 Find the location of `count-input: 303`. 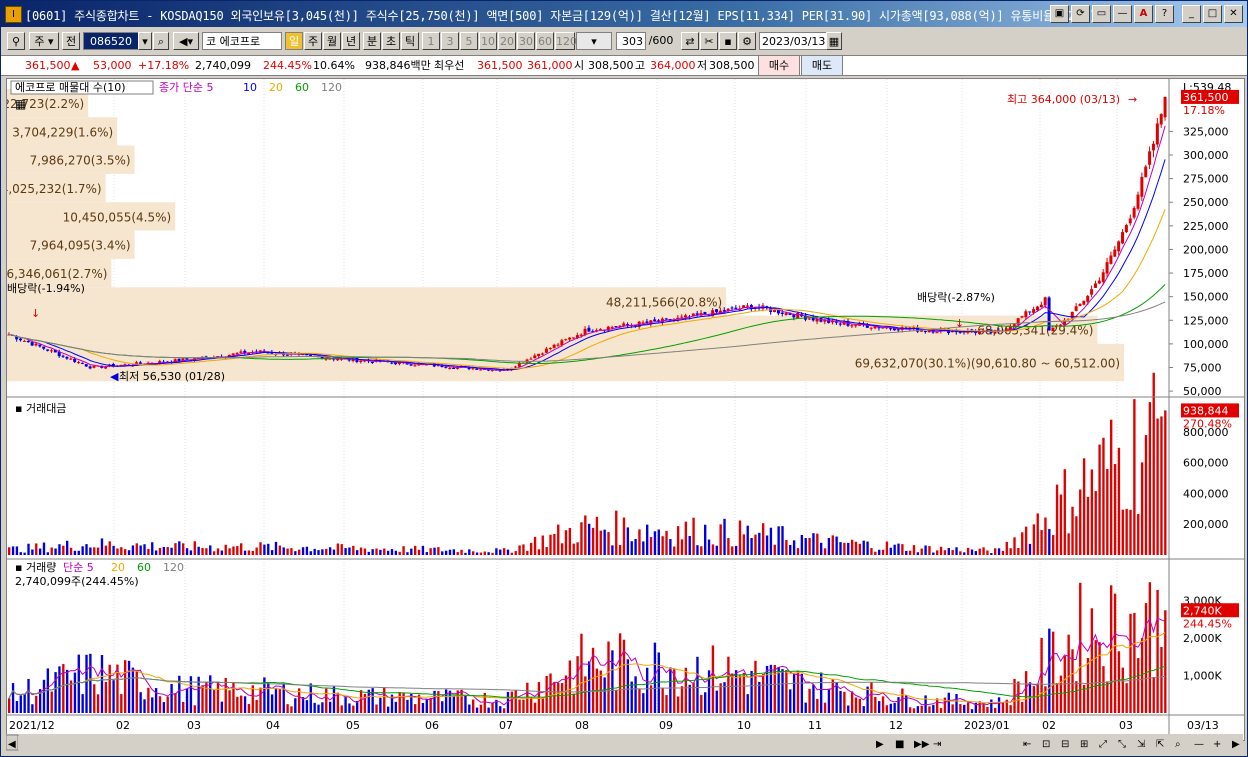

count-input: 303 is located at coordinates (631, 41).